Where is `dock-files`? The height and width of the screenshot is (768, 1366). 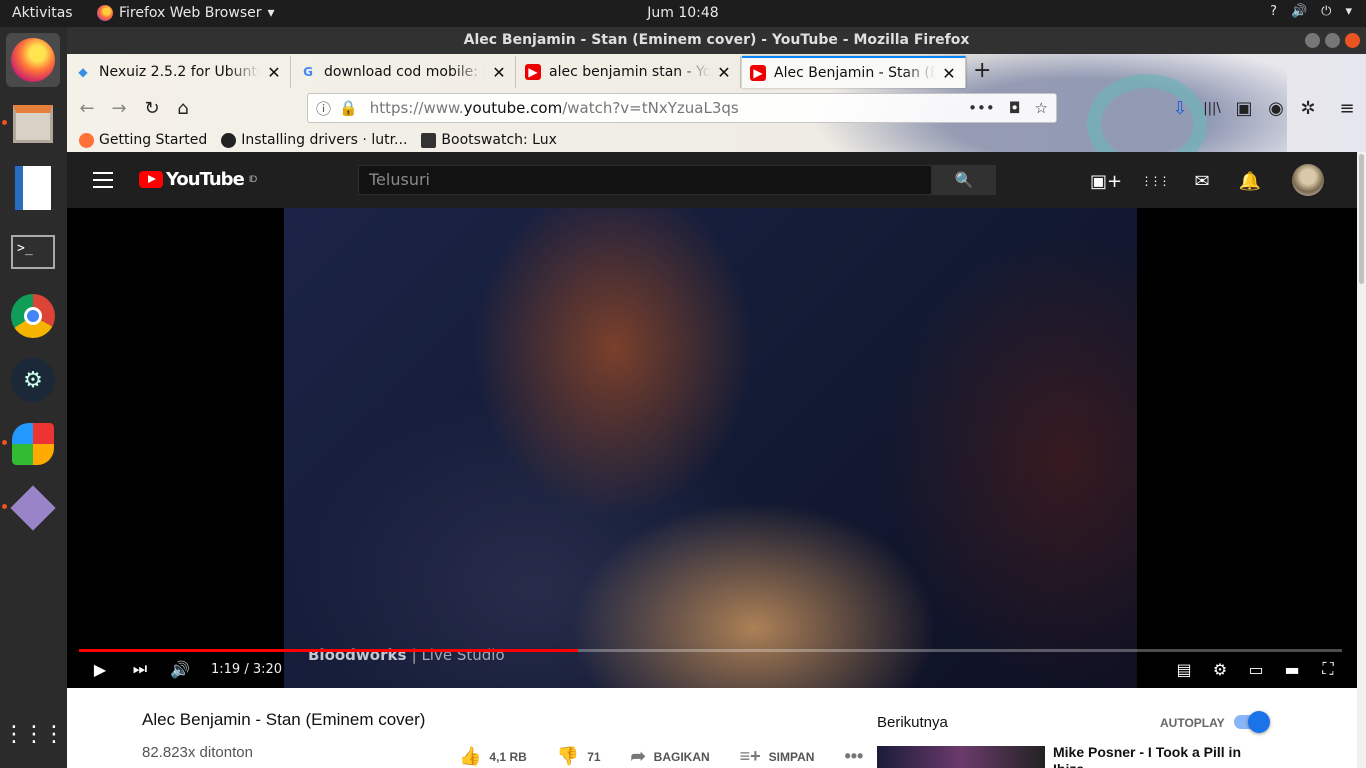 dock-files is located at coordinates (33, 124).